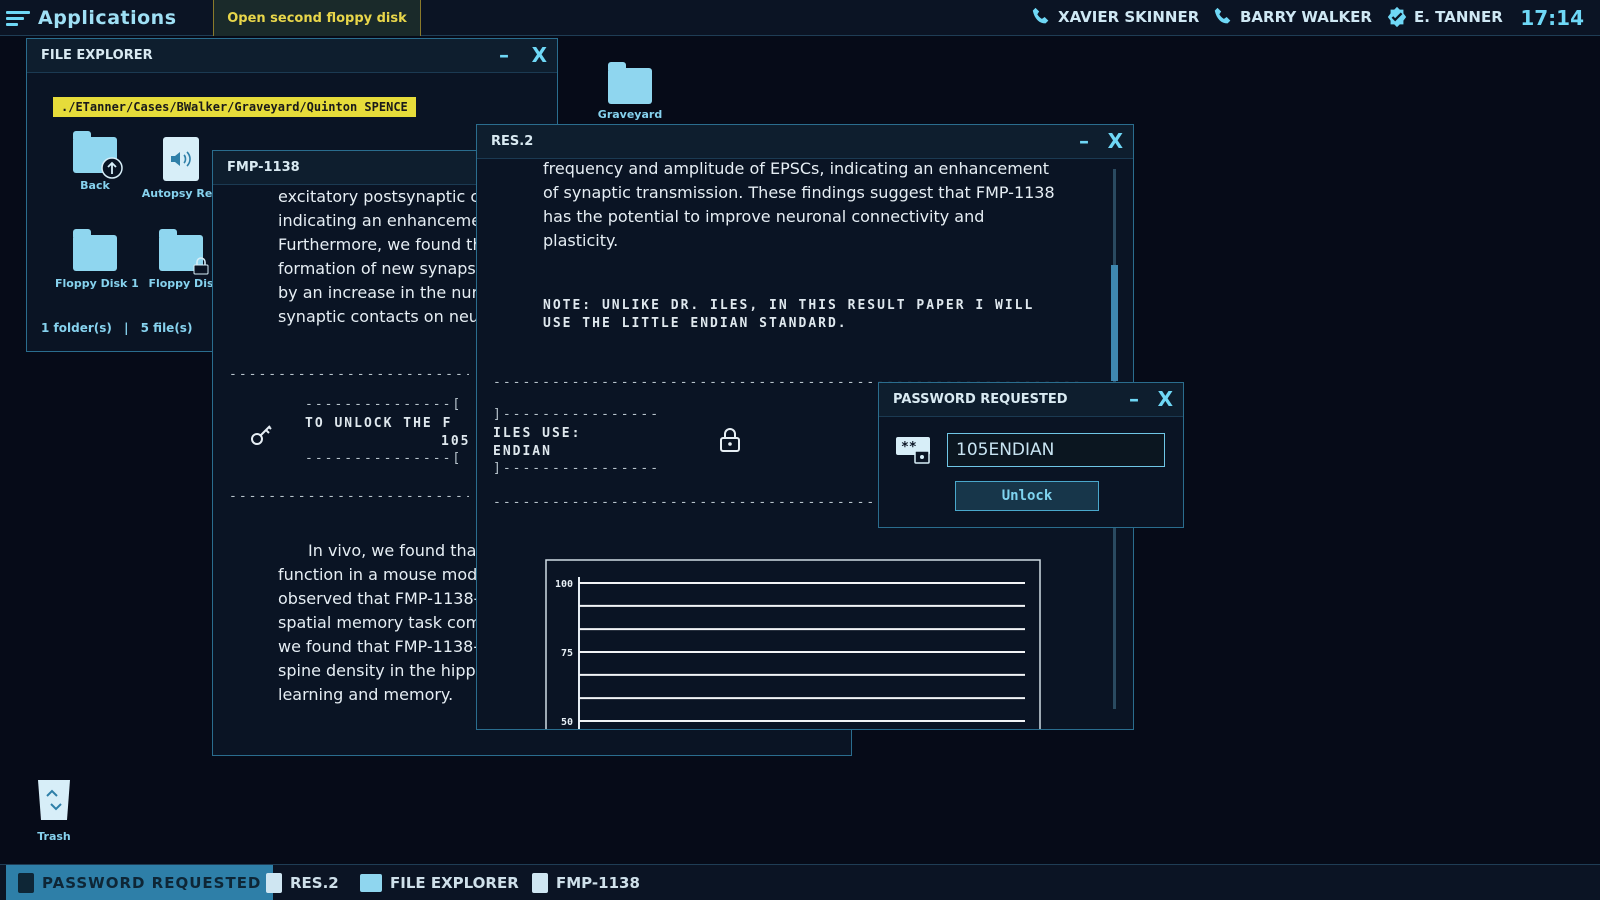  I want to click on text-line: synaptic contacts on neur, so click(382, 316).